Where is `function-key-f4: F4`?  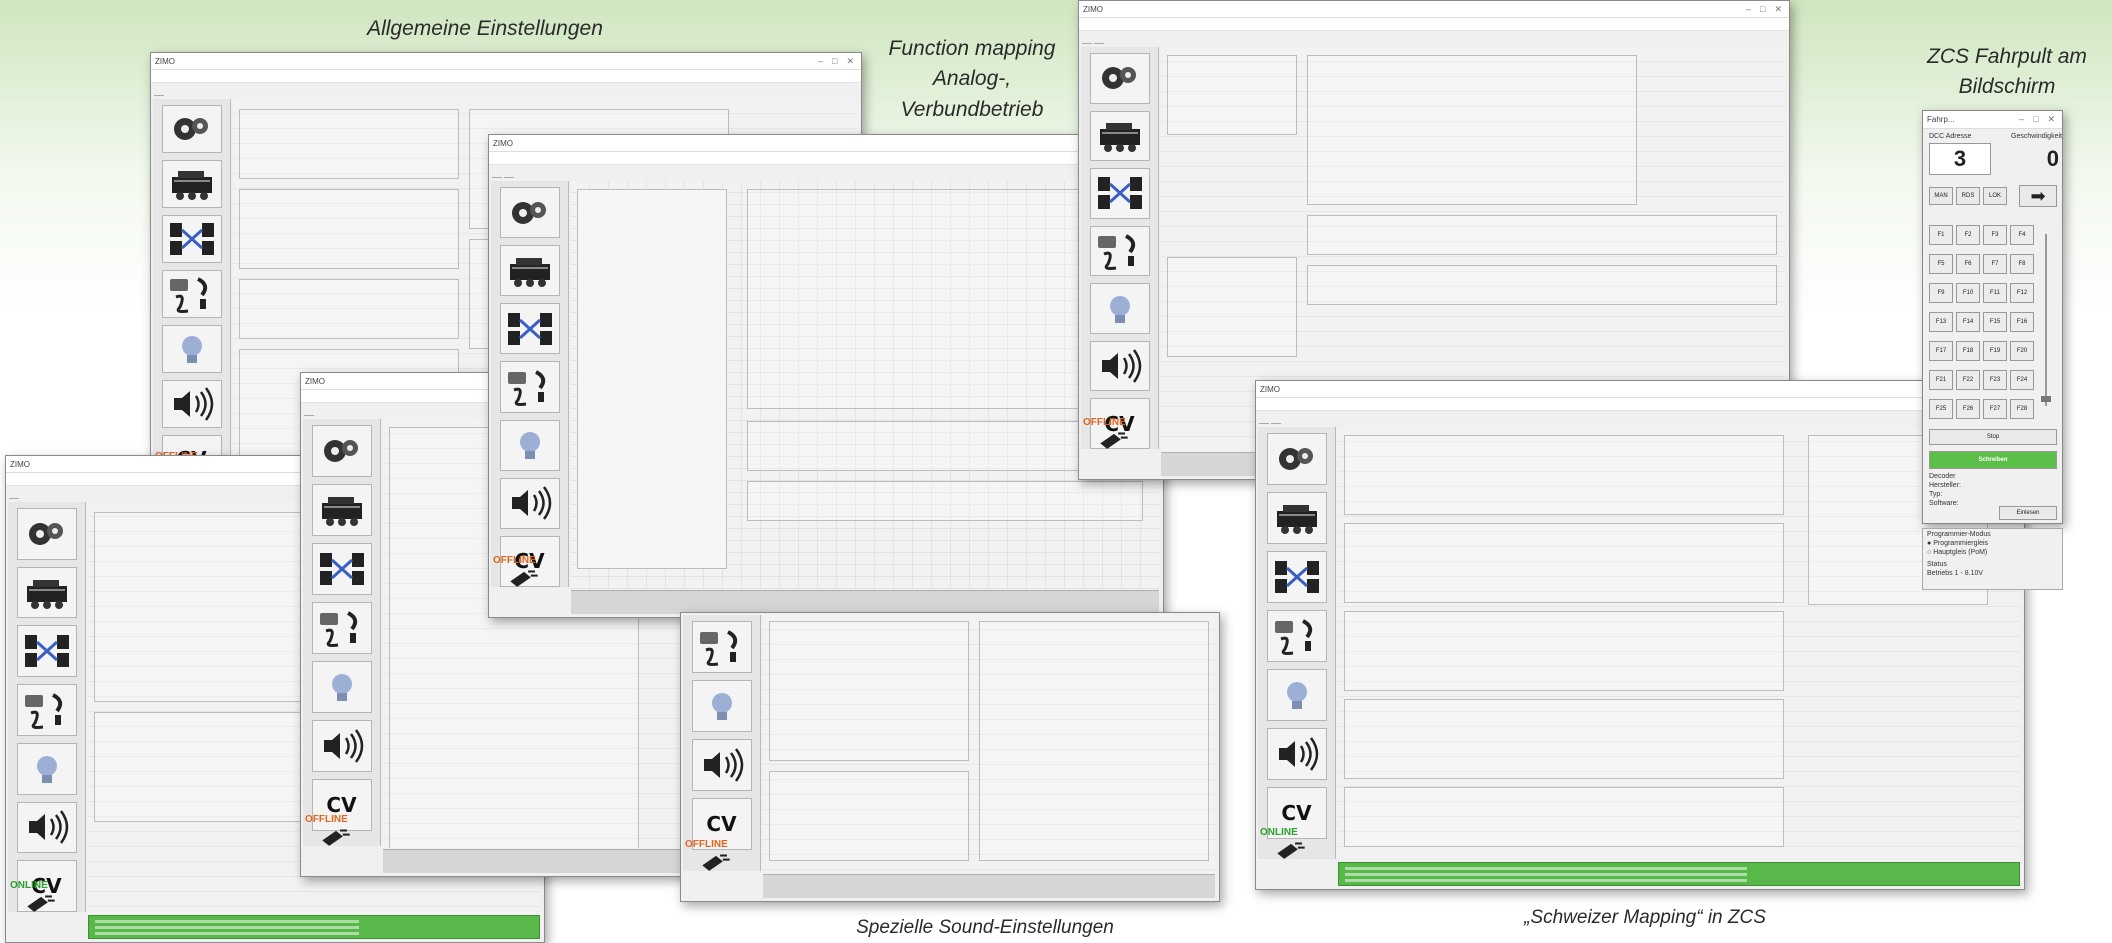
function-key-f4: F4 is located at coordinates (2022, 235).